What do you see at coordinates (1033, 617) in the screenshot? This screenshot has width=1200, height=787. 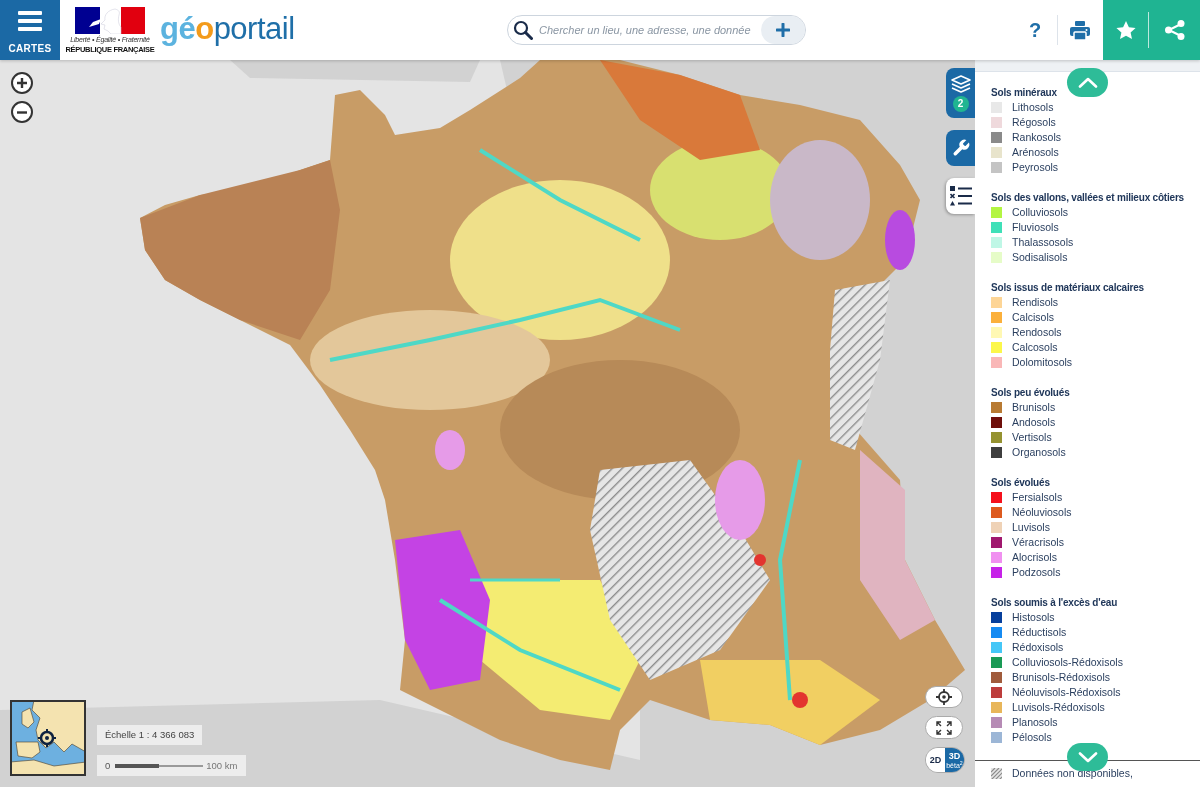 I see `legend-label: Histosols` at bounding box center [1033, 617].